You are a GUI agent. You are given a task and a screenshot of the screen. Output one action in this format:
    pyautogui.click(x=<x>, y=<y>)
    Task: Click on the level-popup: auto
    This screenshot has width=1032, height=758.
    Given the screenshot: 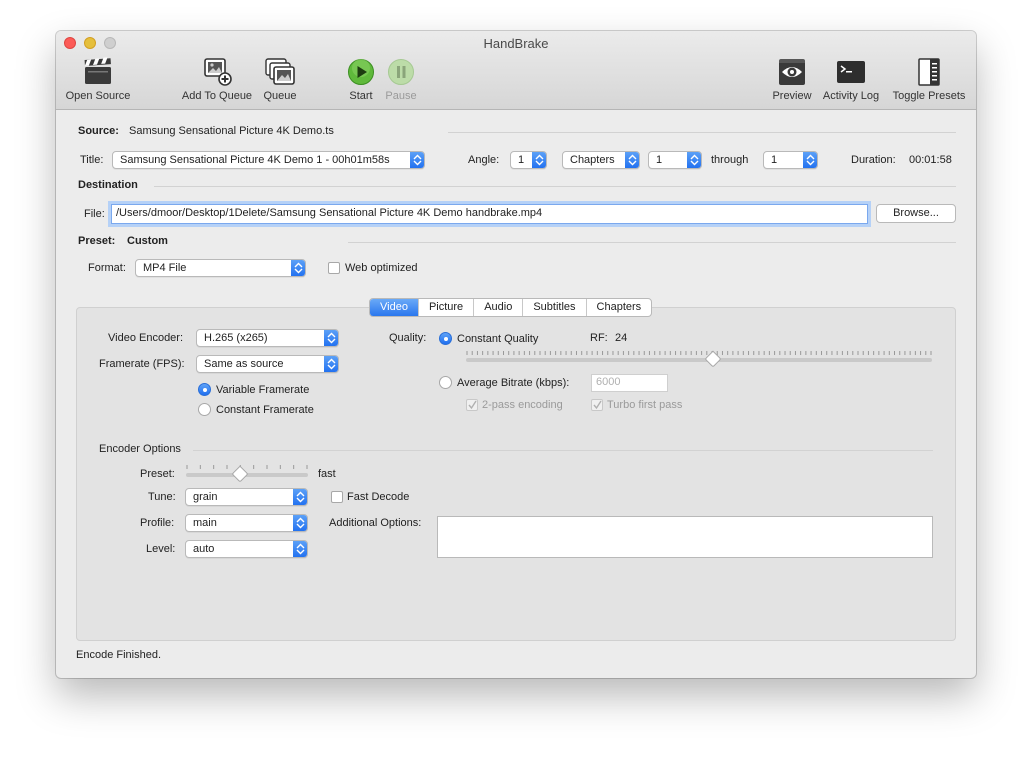 What is the action you would take?
    pyautogui.click(x=246, y=549)
    